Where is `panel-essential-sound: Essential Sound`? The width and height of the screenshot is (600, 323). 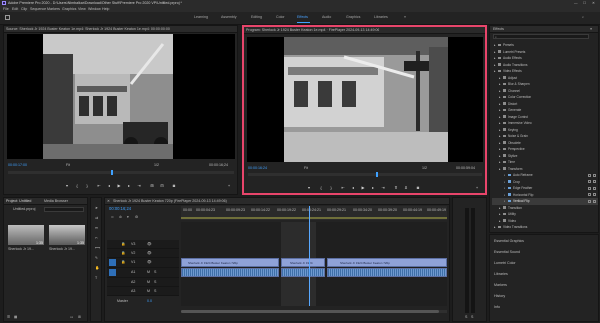 panel-essential-sound: Essential Sound is located at coordinates (507, 252).